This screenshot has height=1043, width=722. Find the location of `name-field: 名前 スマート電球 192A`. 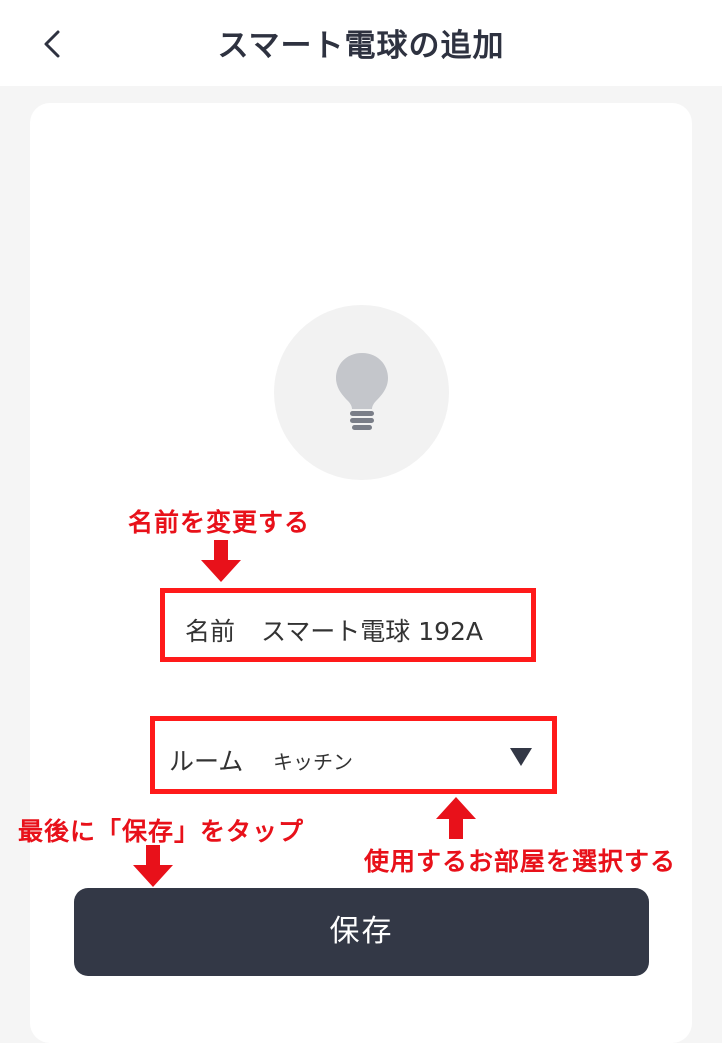

name-field: 名前 スマート電球 192A is located at coordinates (348, 625).